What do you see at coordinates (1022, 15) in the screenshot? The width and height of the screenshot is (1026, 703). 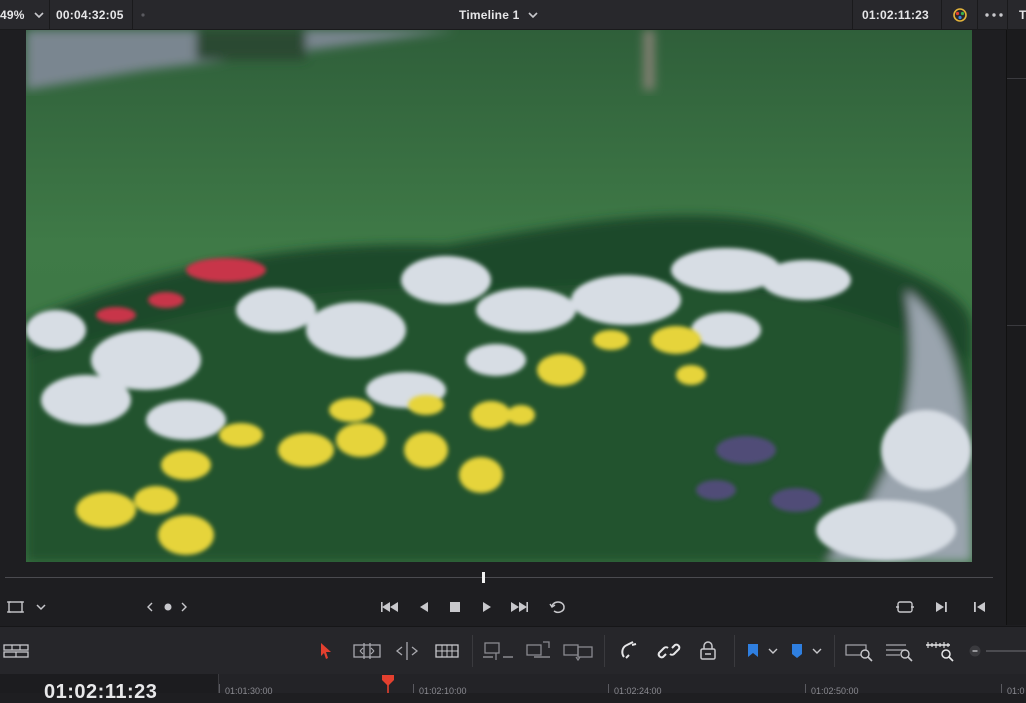 I see `right-panel-letter: T` at bounding box center [1022, 15].